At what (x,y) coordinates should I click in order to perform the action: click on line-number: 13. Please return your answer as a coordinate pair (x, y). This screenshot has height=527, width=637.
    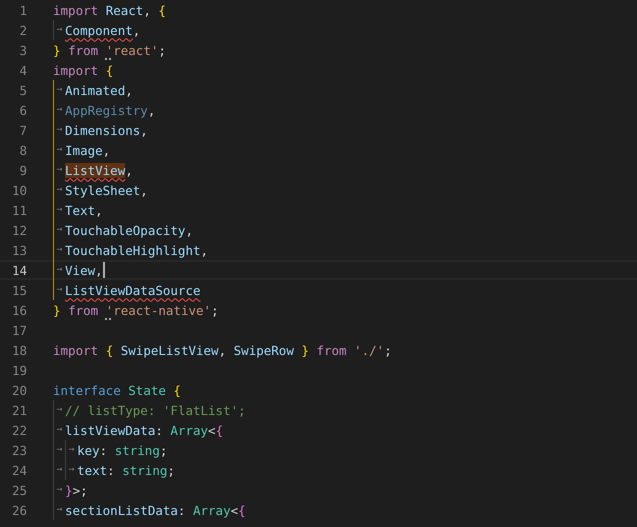
    Looking at the image, I should click on (18, 250).